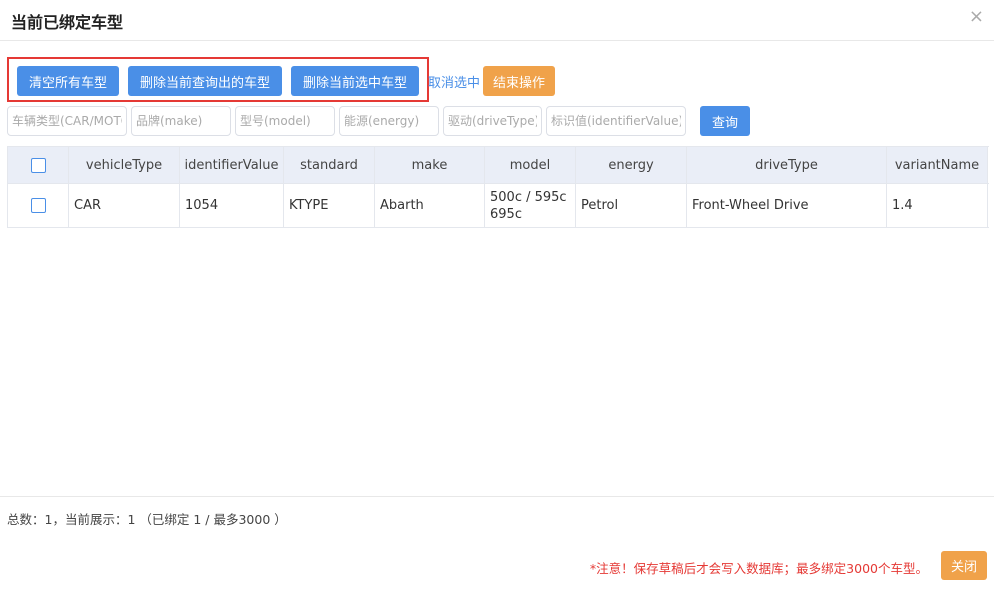 The height and width of the screenshot is (590, 994). What do you see at coordinates (329, 165) in the screenshot?
I see `col-header-standard: standard` at bounding box center [329, 165].